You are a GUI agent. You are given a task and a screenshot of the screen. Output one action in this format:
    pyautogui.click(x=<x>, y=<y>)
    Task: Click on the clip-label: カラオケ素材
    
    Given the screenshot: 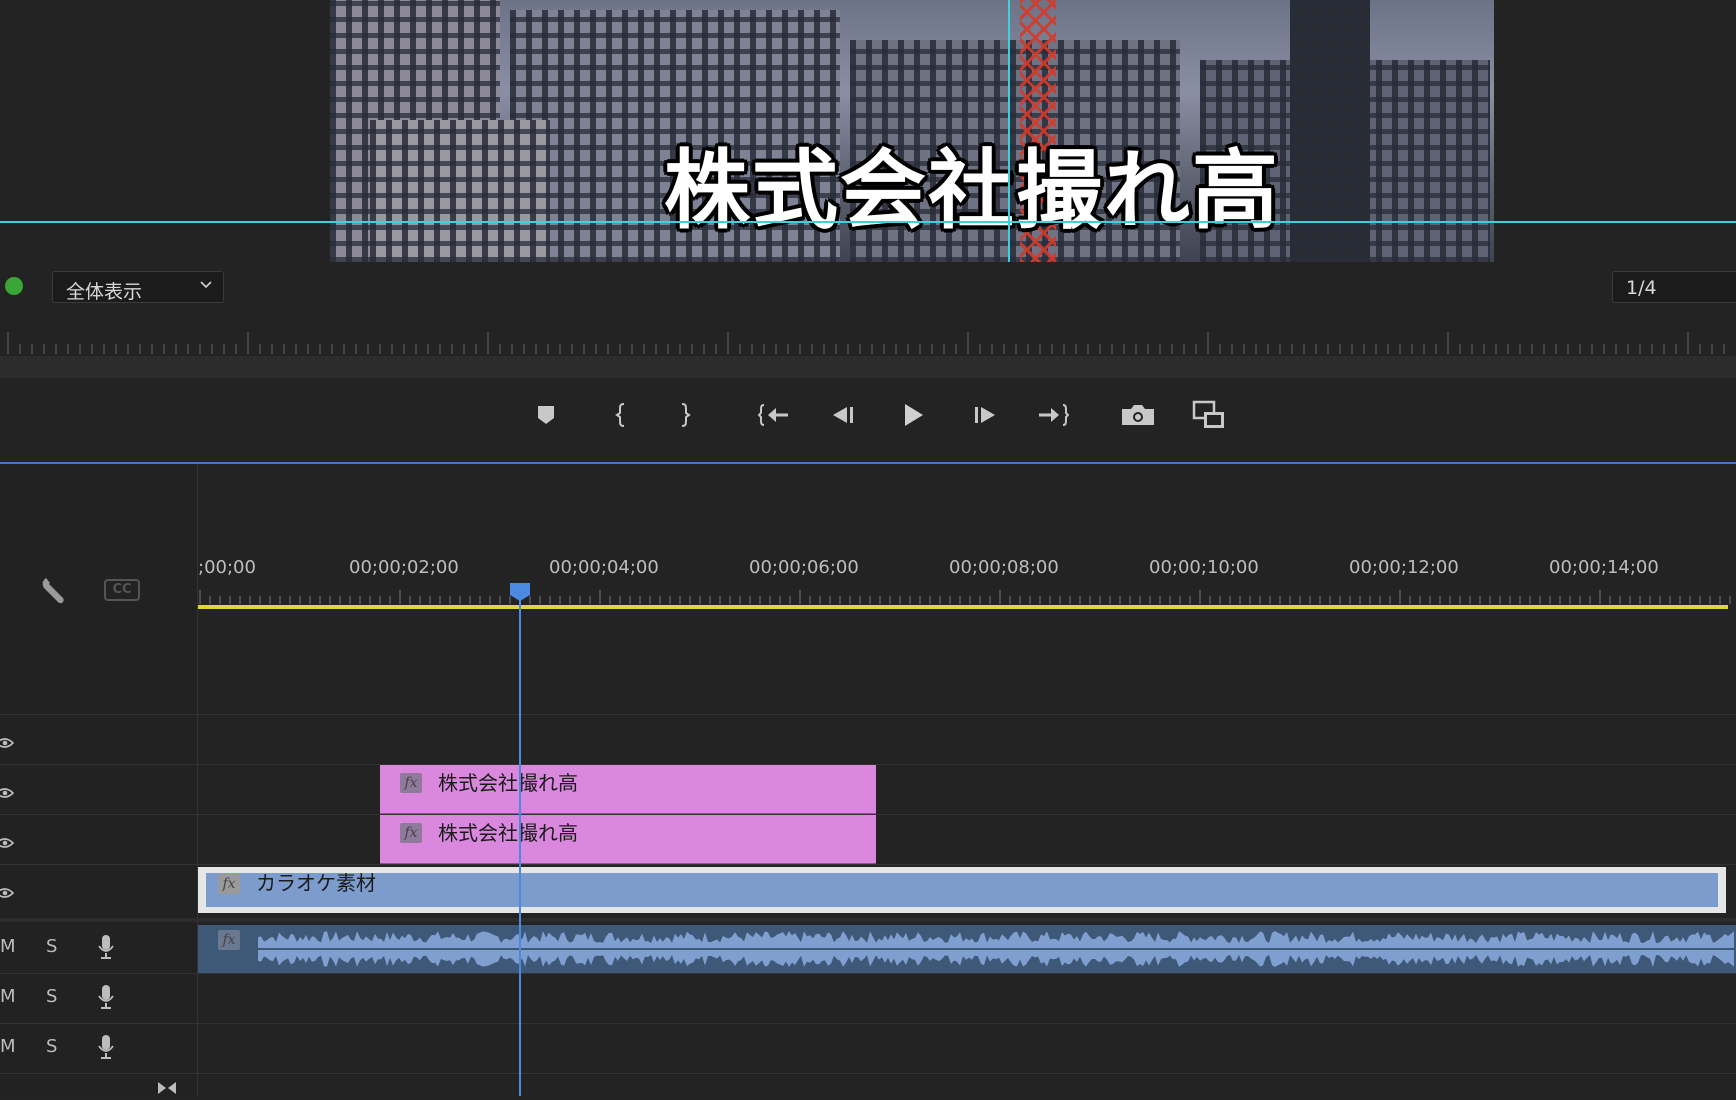 What is the action you would take?
    pyautogui.click(x=316, y=883)
    